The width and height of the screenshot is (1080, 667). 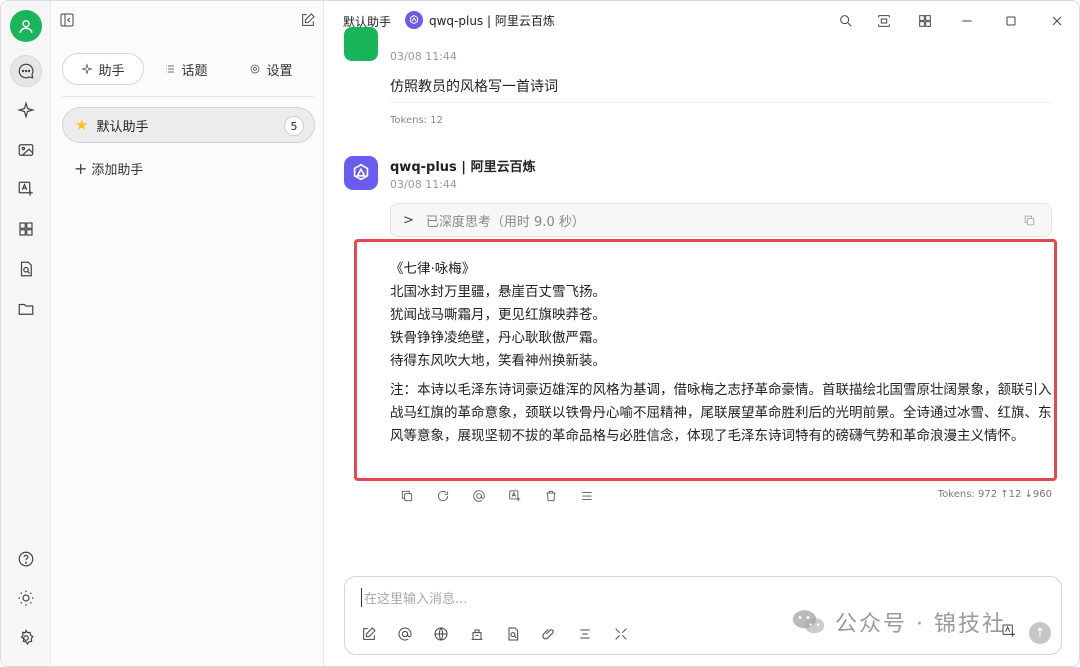 I want to click on grid-icon, so click(x=925, y=21).